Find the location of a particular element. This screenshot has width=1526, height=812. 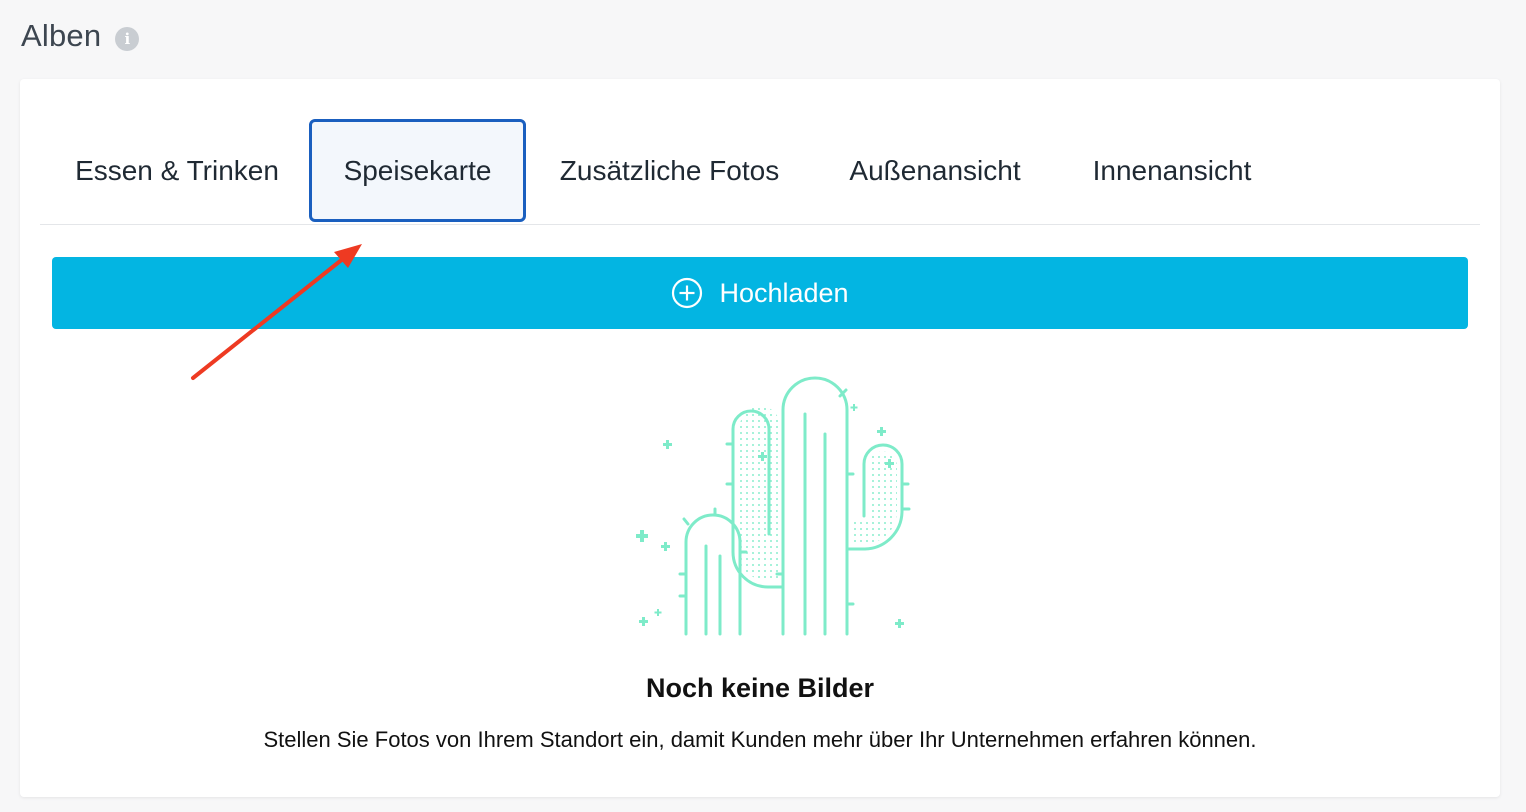

tab-label: Zusätzliche Fotos is located at coordinates (669, 170).